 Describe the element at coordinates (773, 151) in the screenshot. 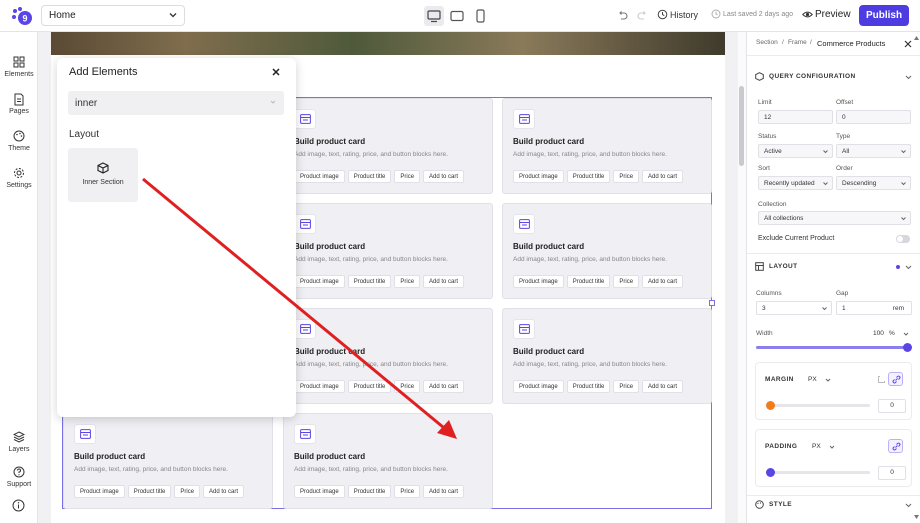

I see `status-value: Active` at that location.